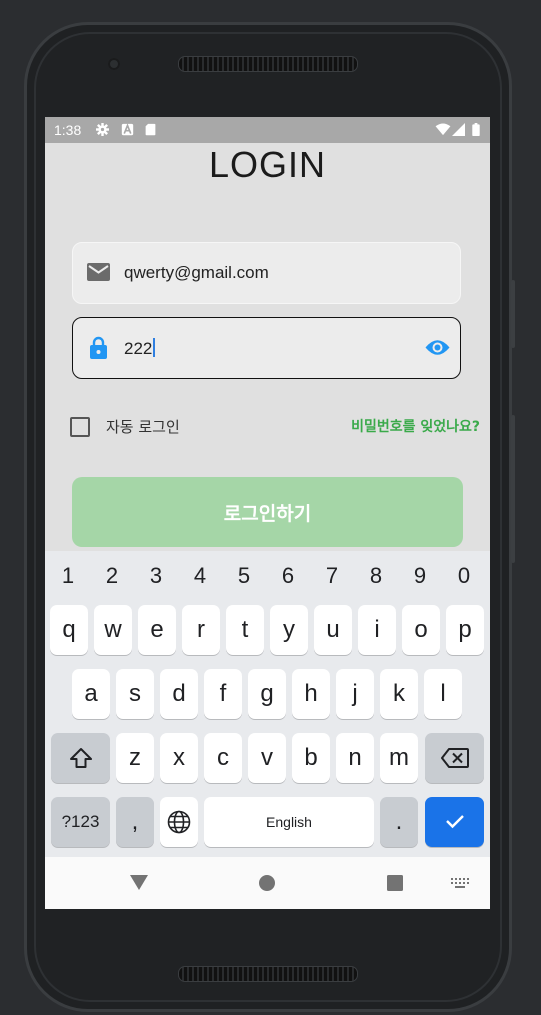 This screenshot has width=541, height=1015. Describe the element at coordinates (464, 576) in the screenshot. I see `number-key: 0` at that location.